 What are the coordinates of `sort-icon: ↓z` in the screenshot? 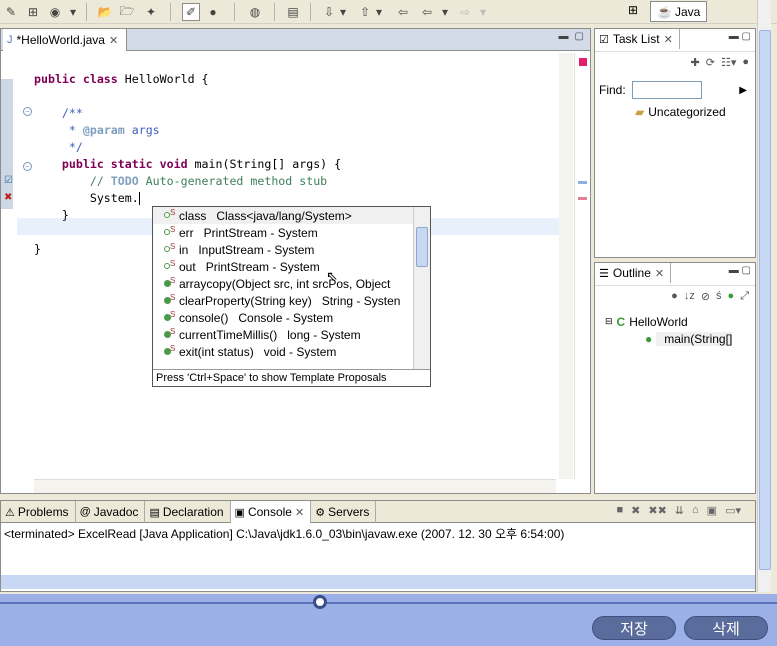 It's located at (689, 297).